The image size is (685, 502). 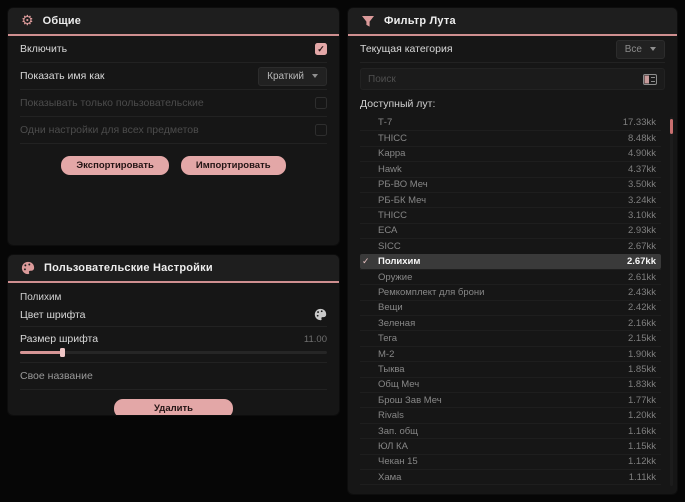 What do you see at coordinates (642, 431) in the screenshot?
I see `loot-item-value: 1.16kk` at bounding box center [642, 431].